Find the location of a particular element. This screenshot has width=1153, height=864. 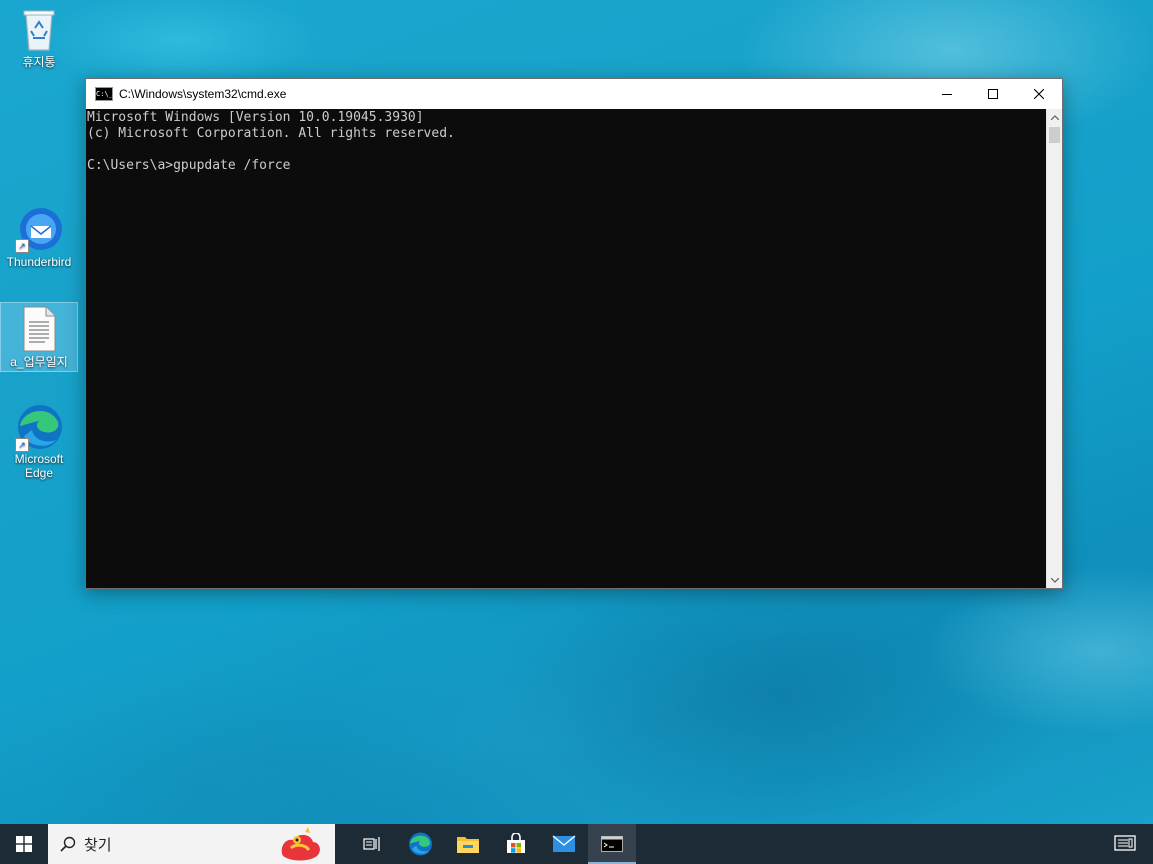

taskbar-file-explorer is located at coordinates (468, 844).